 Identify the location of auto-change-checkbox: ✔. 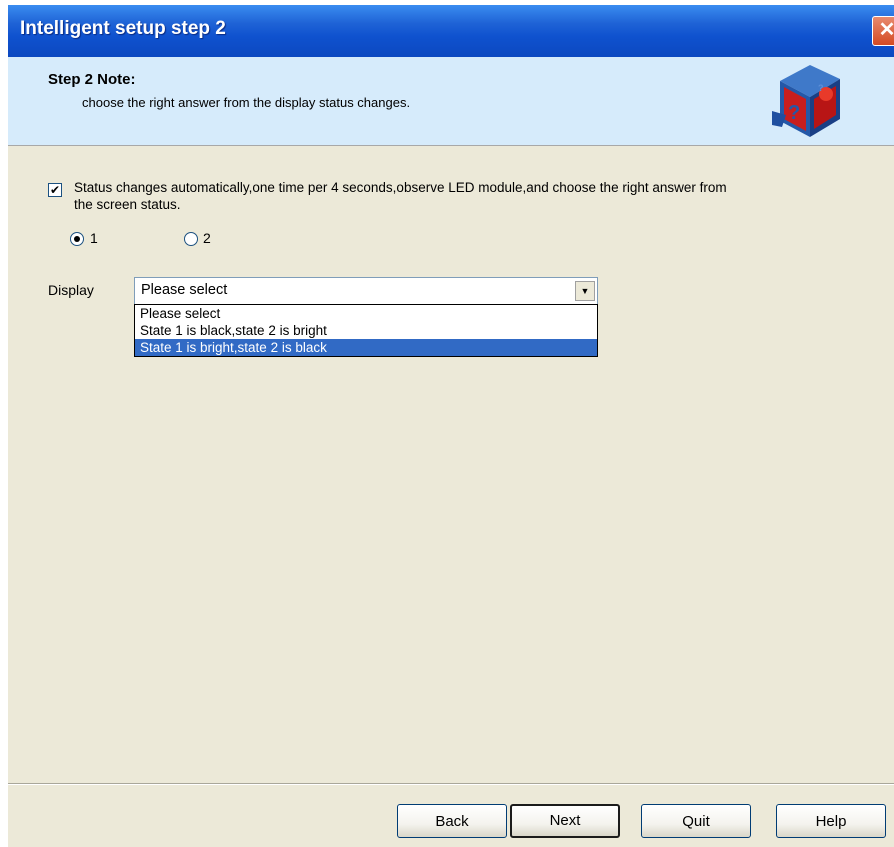
(55, 190).